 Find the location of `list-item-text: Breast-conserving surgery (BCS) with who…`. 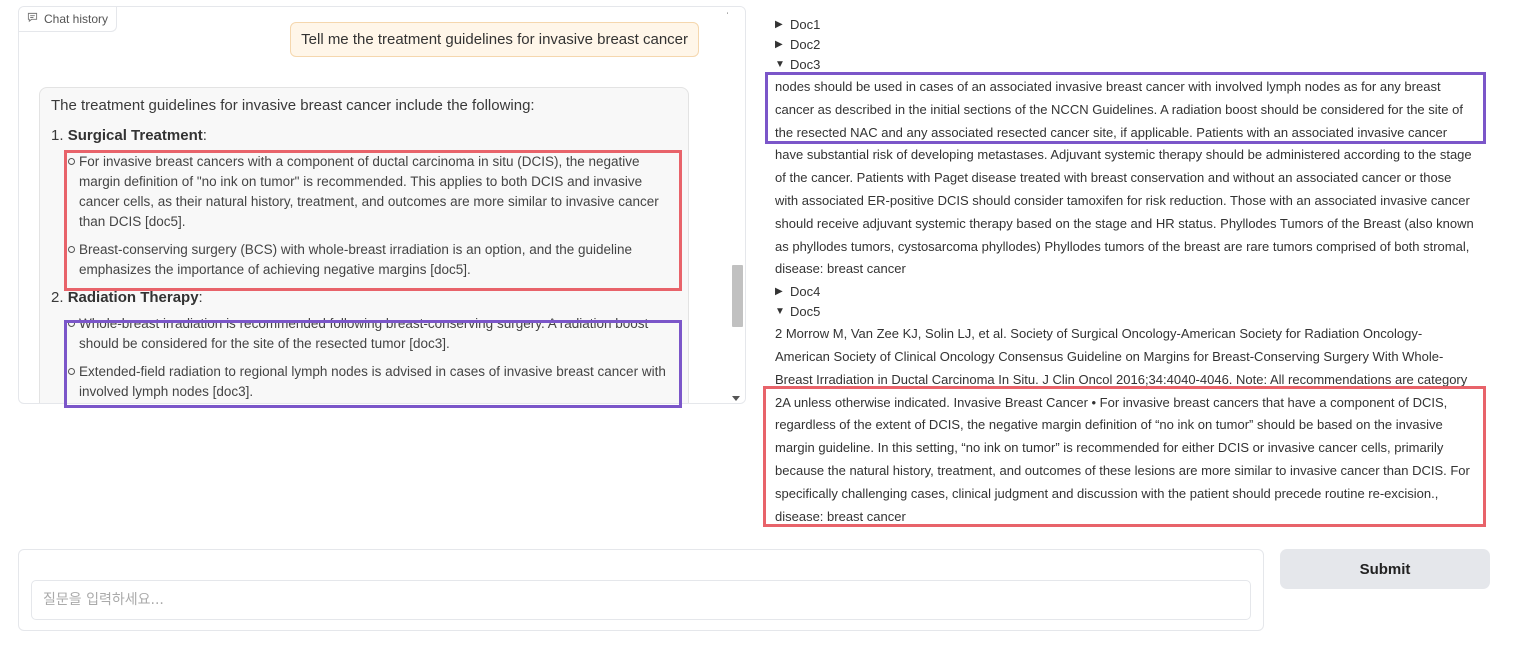

list-item-text: Breast-conserving surgery (BCS) with who… is located at coordinates (356, 259).